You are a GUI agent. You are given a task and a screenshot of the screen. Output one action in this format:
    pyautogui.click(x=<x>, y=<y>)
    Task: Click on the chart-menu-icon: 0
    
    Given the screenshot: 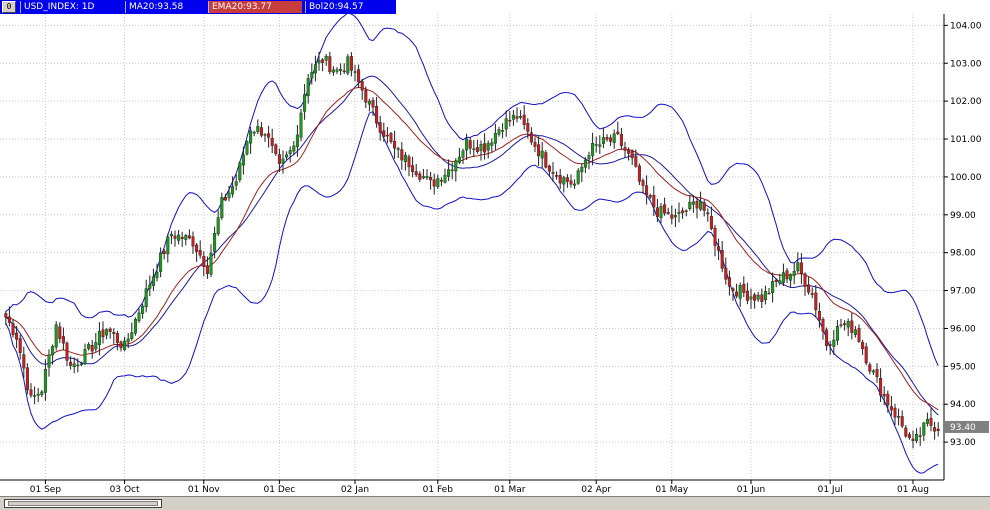 What is the action you would take?
    pyautogui.click(x=9, y=7)
    